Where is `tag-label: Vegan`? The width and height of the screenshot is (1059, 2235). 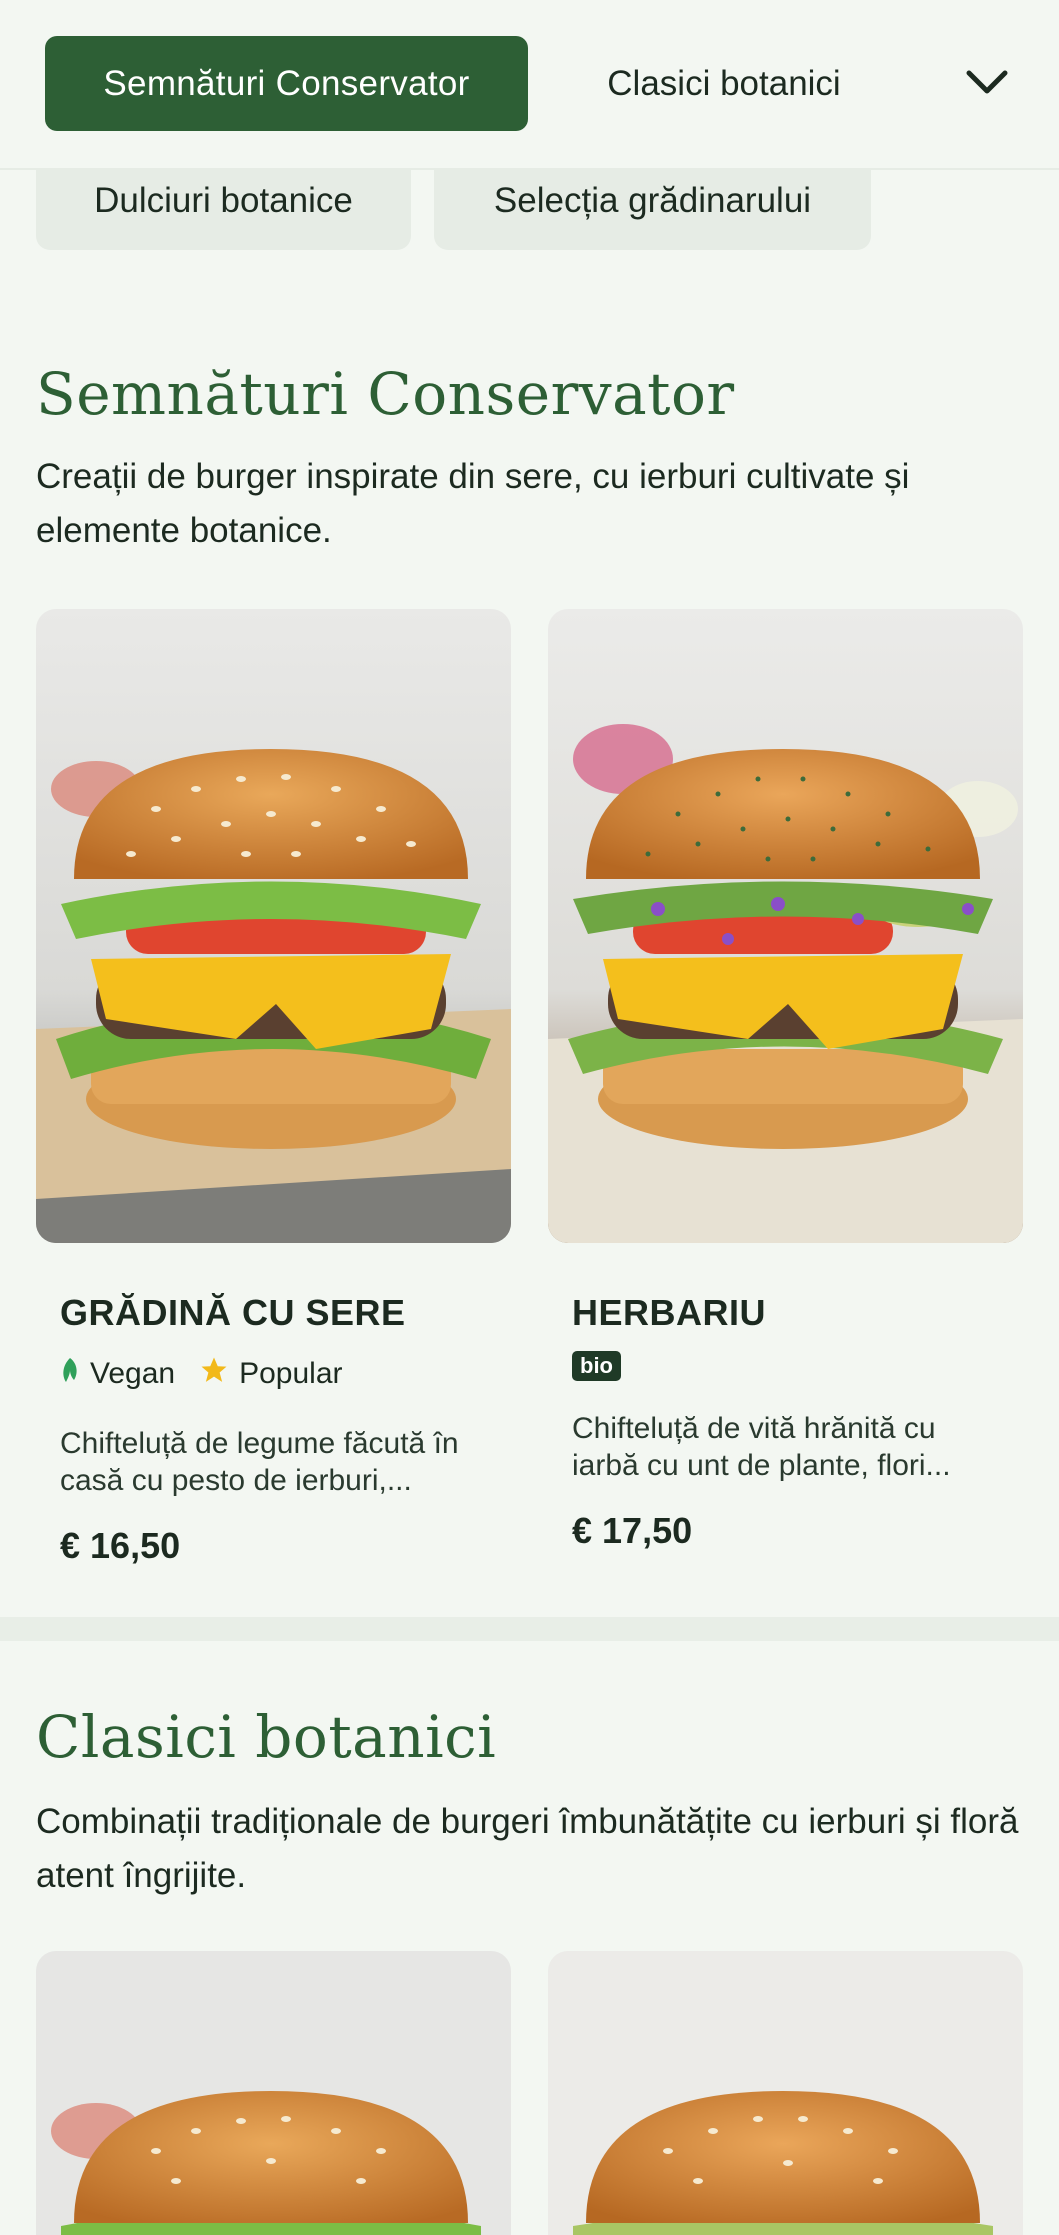
tag-label: Vegan is located at coordinates (133, 1373).